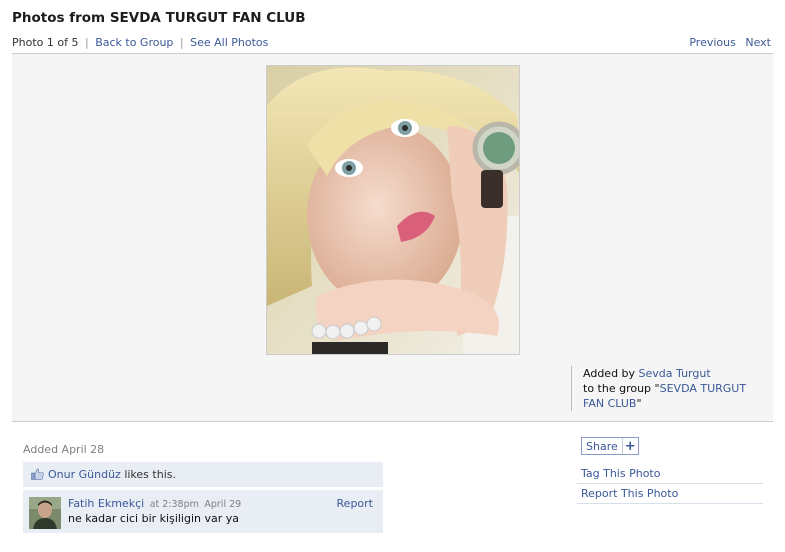 Image resolution: width=785 pixels, height=552 pixels. Describe the element at coordinates (609, 373) in the screenshot. I see `added-by-prefix: Added by` at that location.